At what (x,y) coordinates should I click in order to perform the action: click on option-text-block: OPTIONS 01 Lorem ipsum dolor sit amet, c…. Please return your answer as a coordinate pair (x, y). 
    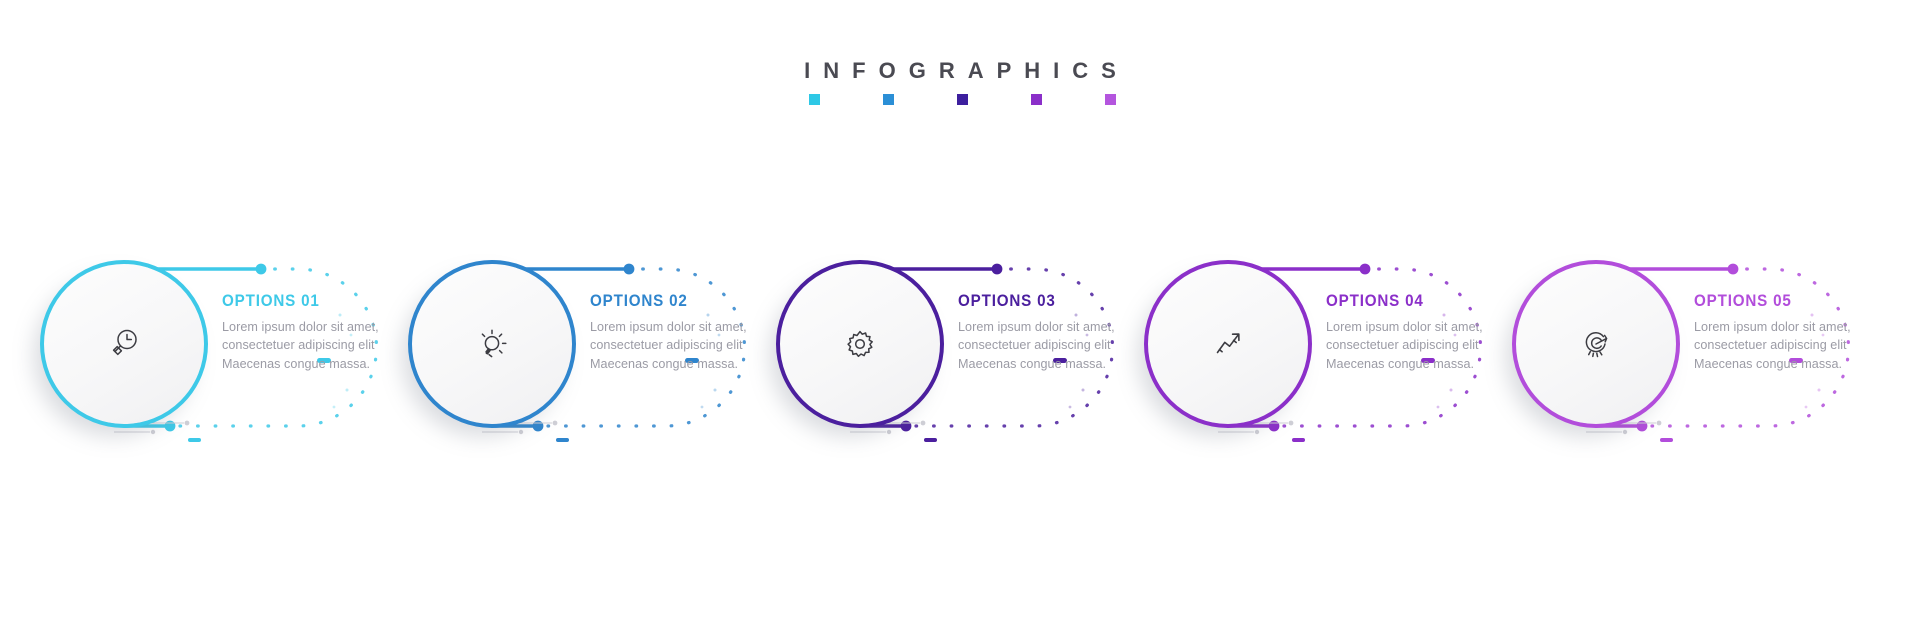
    Looking at the image, I should click on (317, 333).